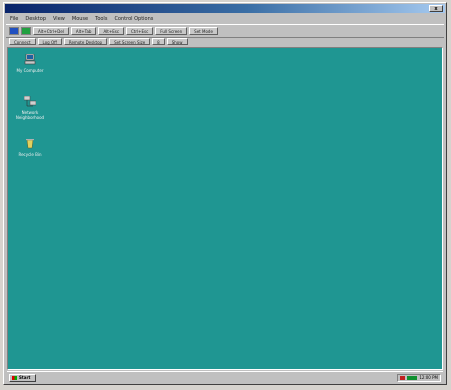  What do you see at coordinates (26, 31) in the screenshot?
I see `connect-icon` at bounding box center [26, 31].